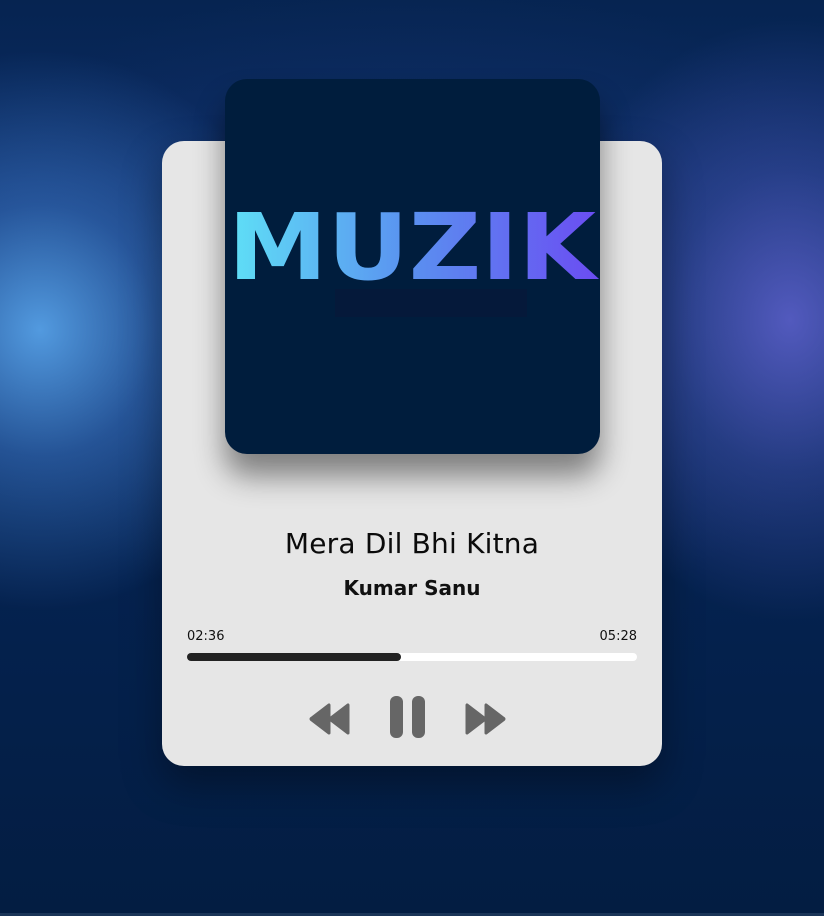 This screenshot has height=916, width=824. I want to click on fast-forward-icon, so click(485, 719).